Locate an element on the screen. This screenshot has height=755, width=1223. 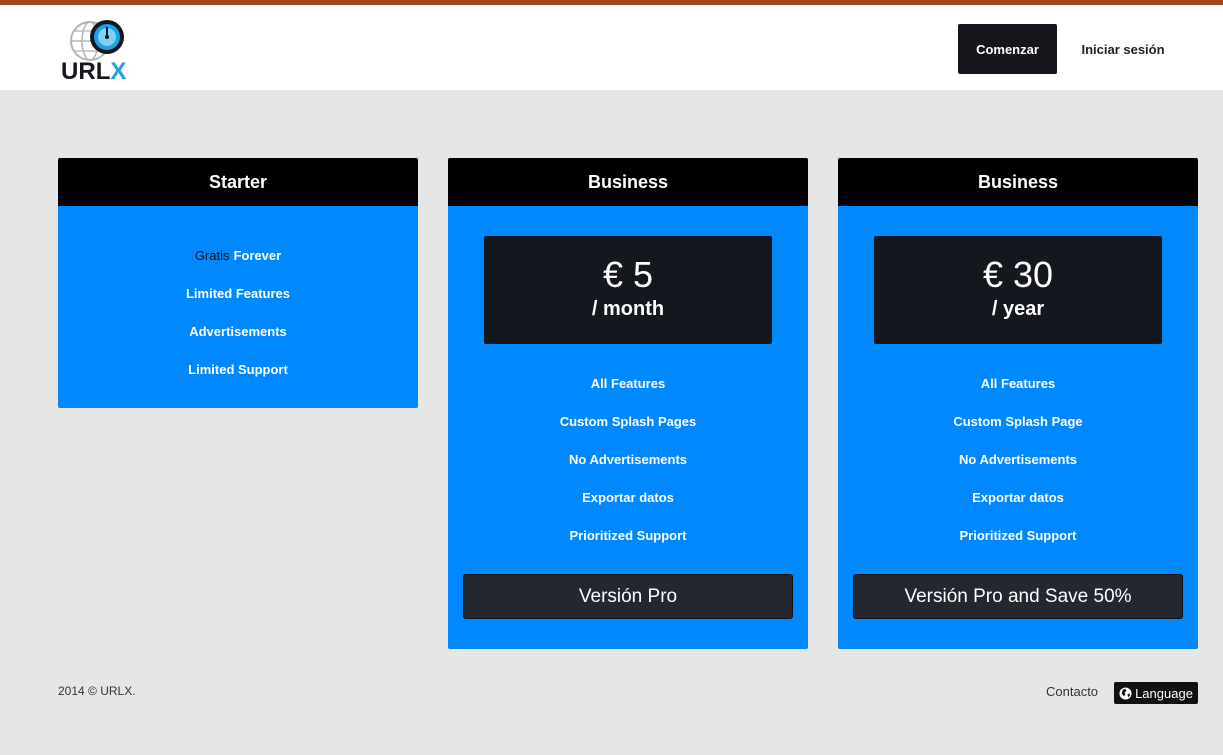
price-period: / year is located at coordinates (1018, 309).